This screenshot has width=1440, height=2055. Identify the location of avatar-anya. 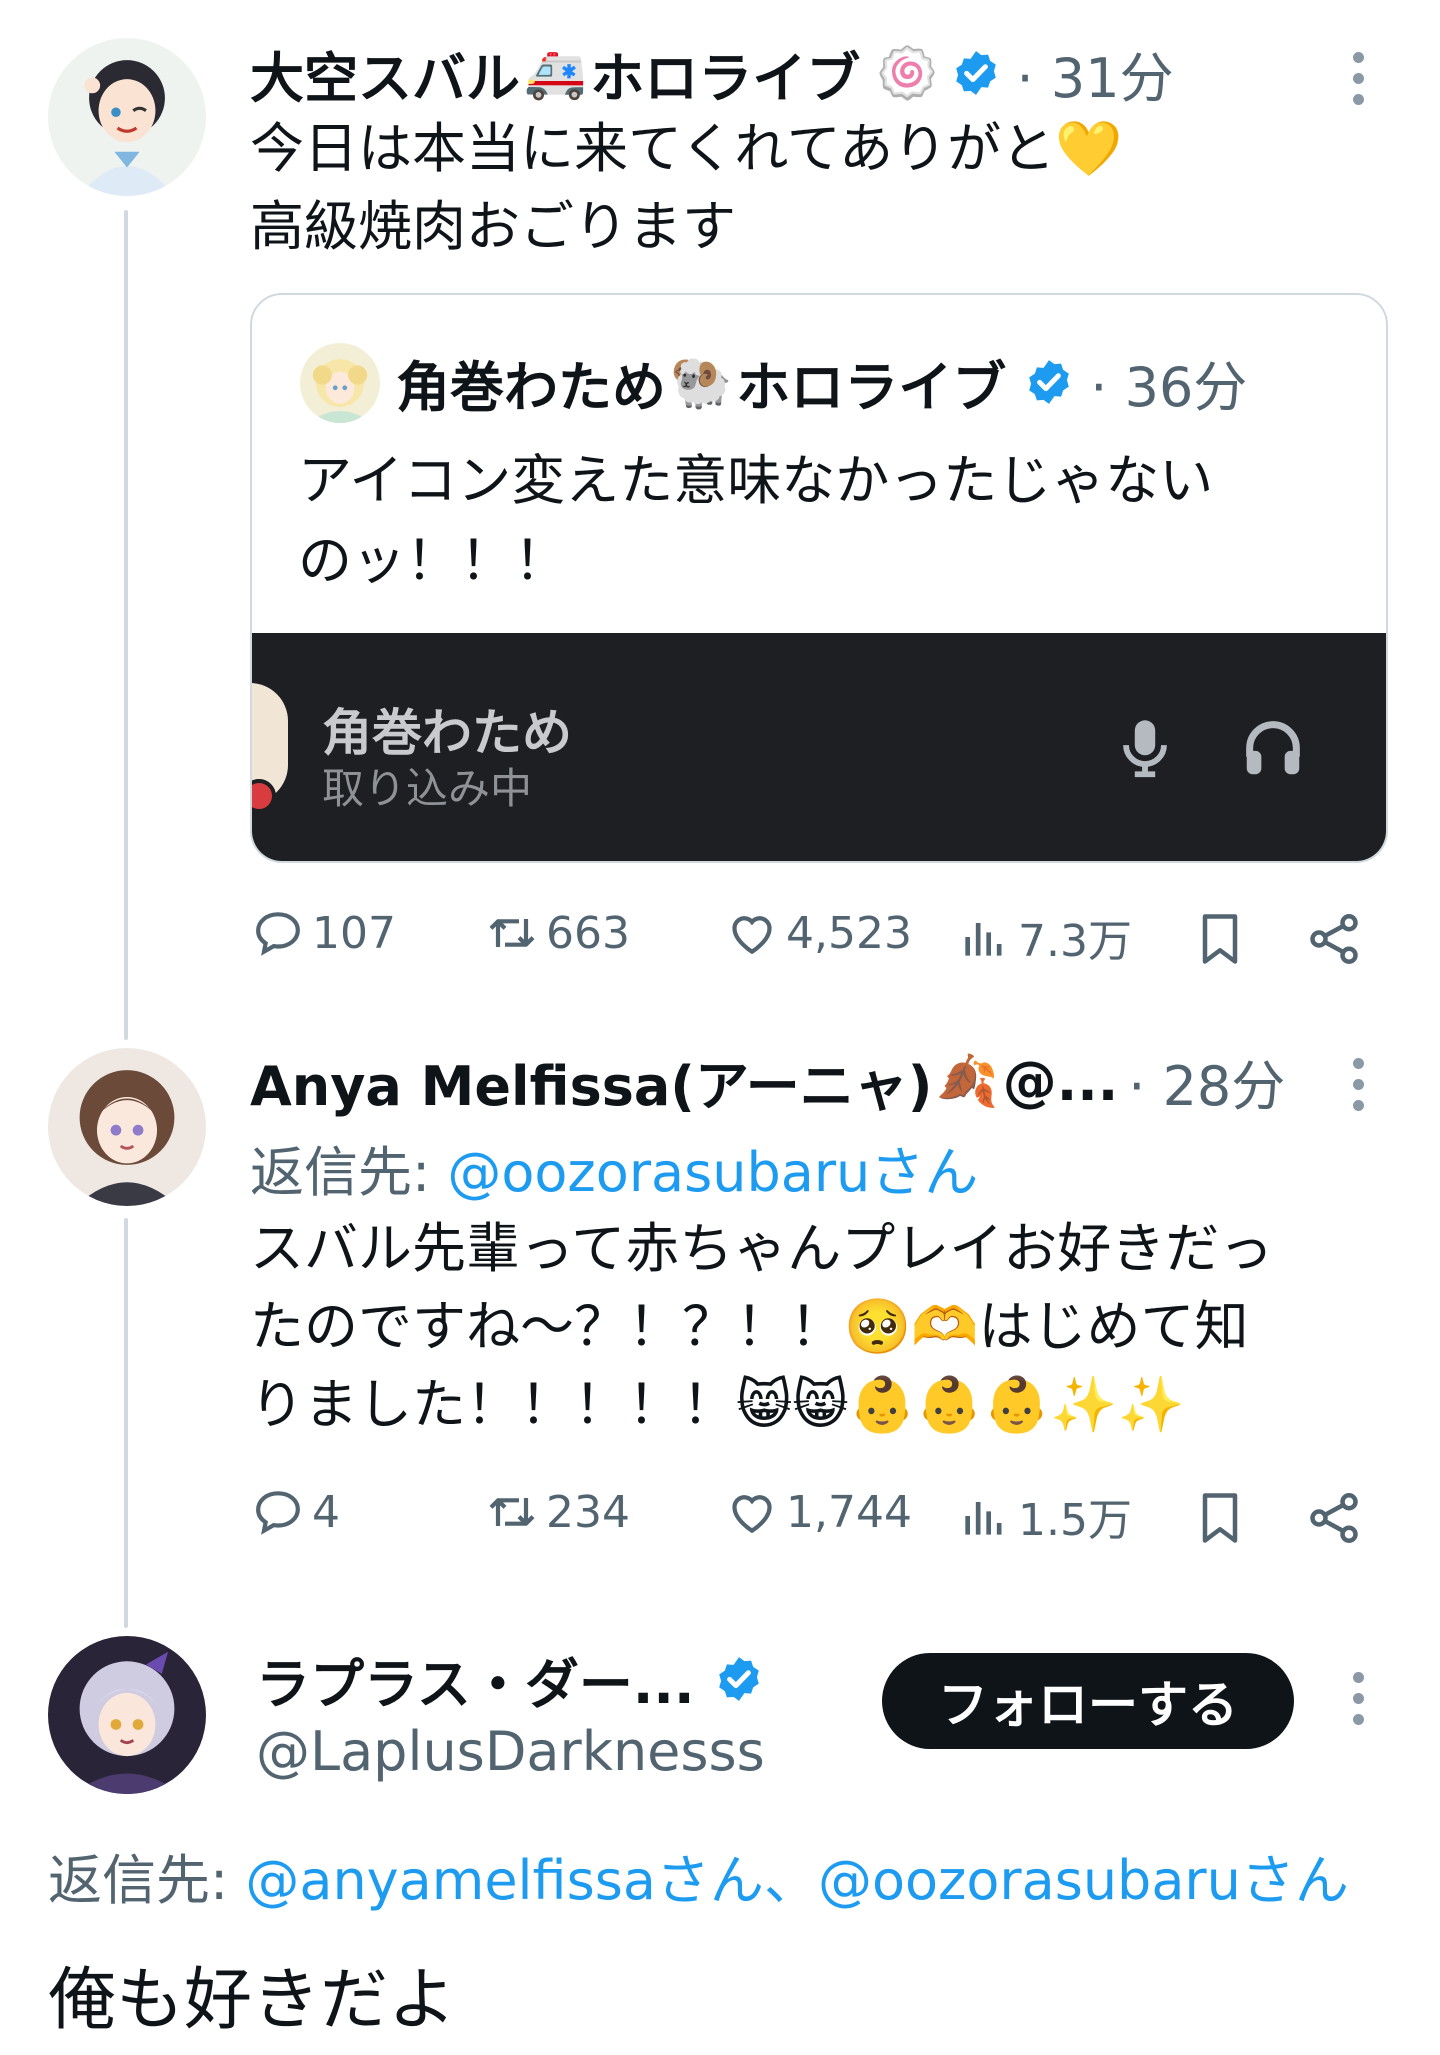
(127, 1127).